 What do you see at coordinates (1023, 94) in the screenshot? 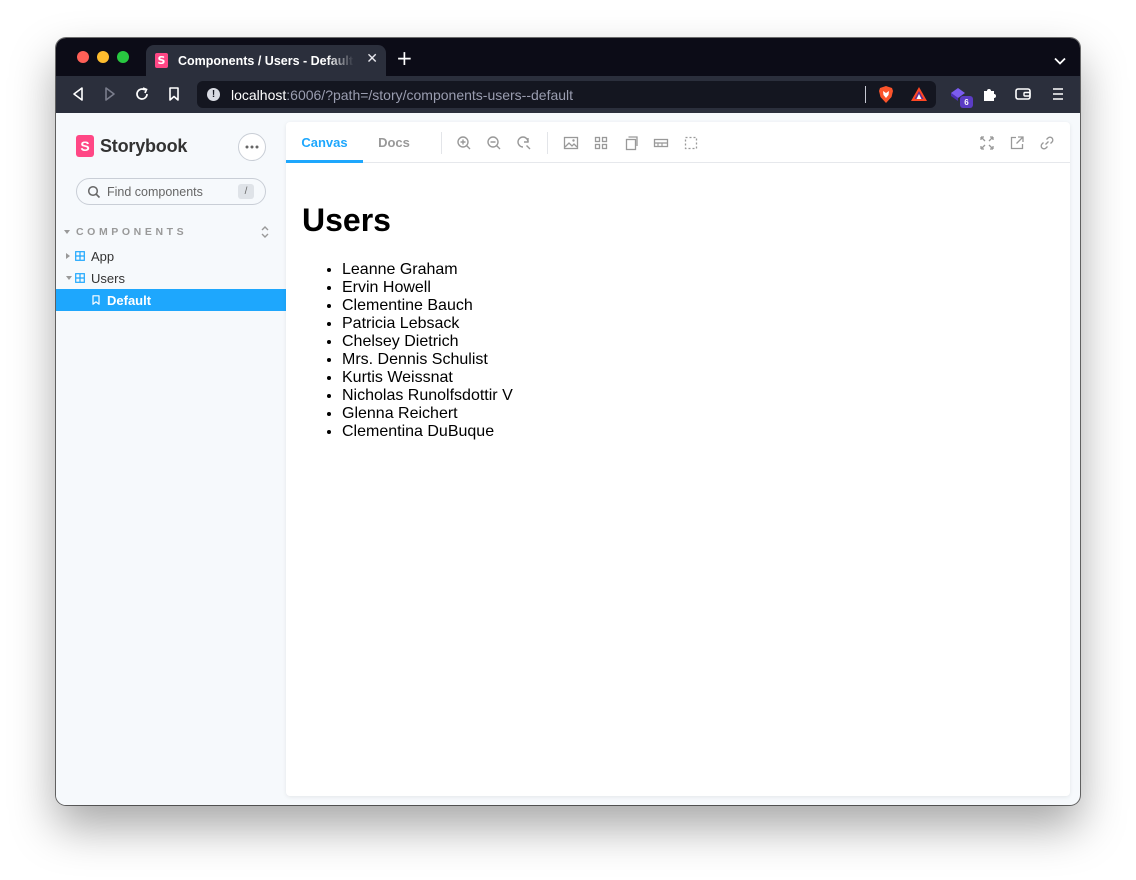
I see `wallet-icon` at bounding box center [1023, 94].